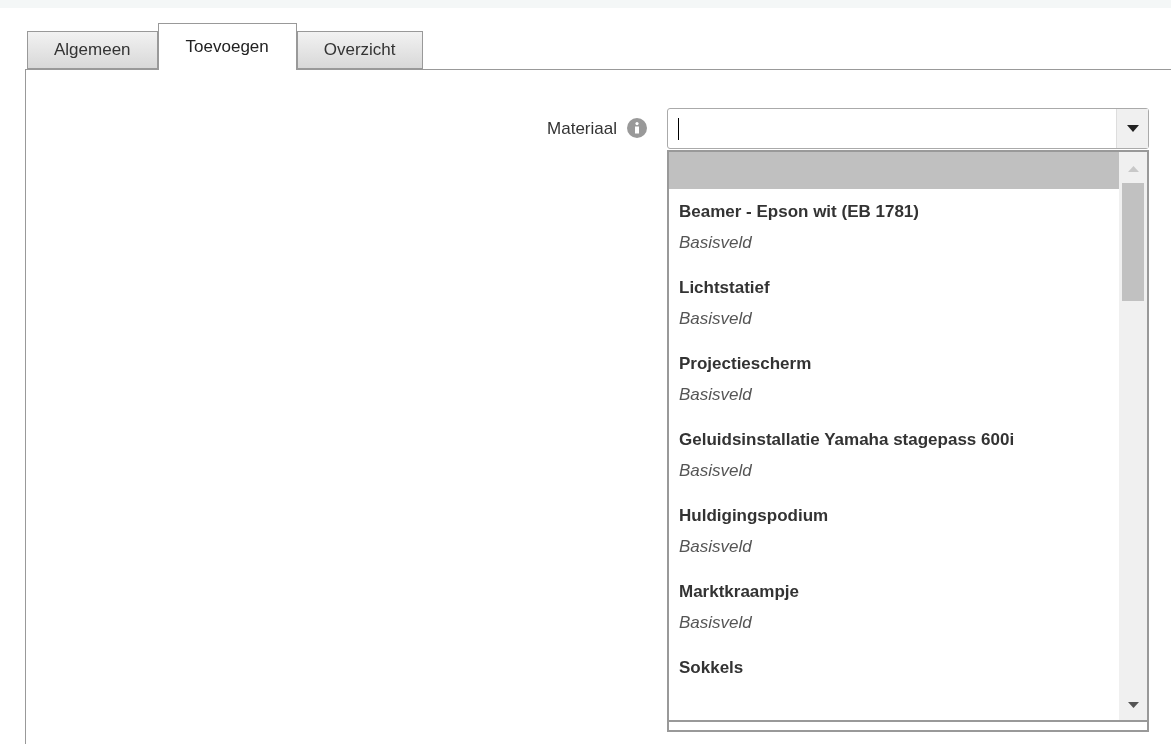 Image resolution: width=1171 pixels, height=744 pixels. I want to click on scroll-up-icon, so click(1133, 169).